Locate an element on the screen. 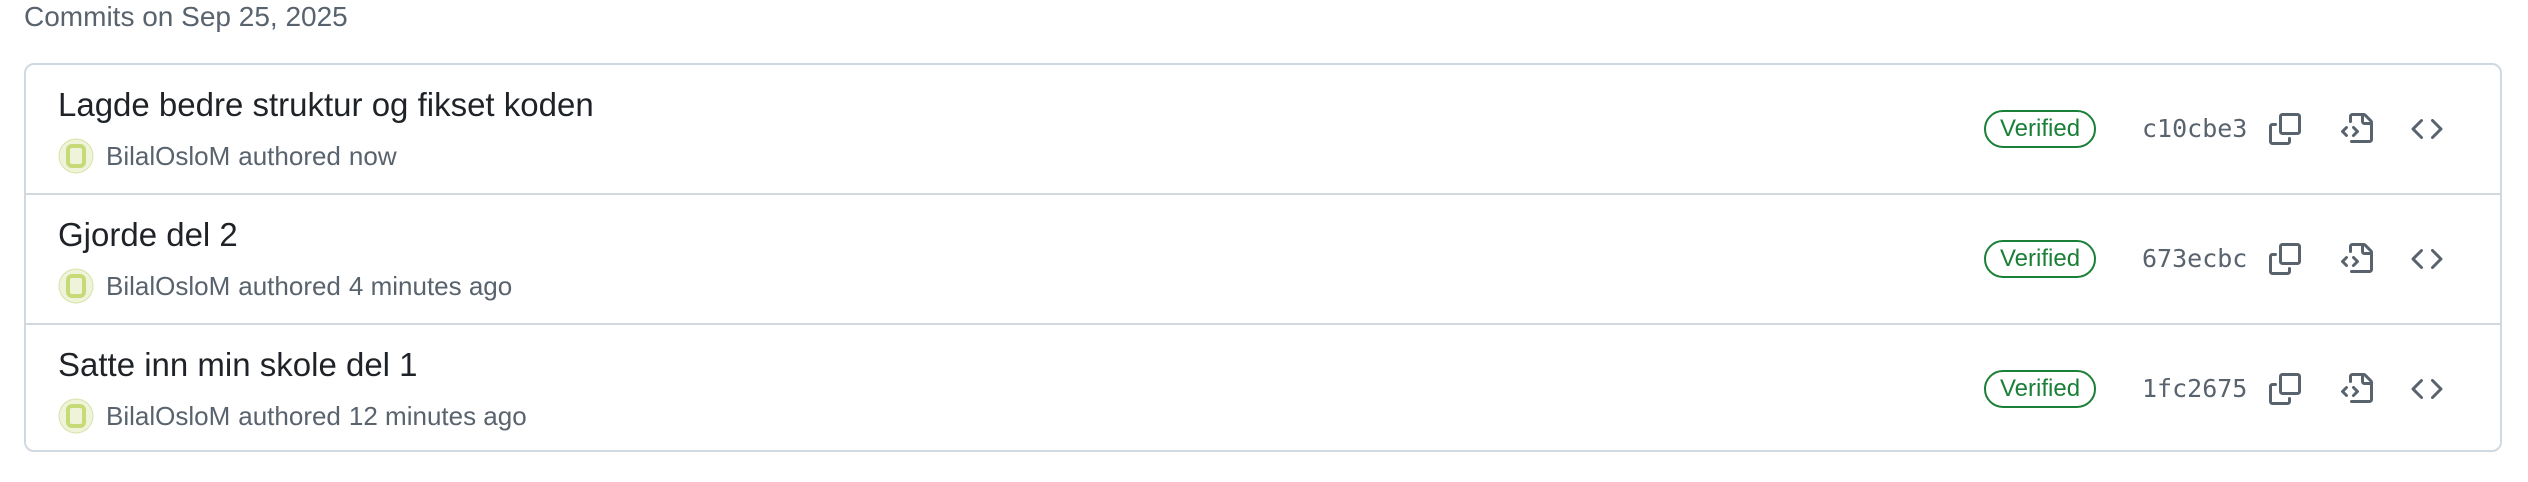 The image size is (2528, 482). commit-meta: BilalOsloM authored 12 minutes ago is located at coordinates (292, 416).